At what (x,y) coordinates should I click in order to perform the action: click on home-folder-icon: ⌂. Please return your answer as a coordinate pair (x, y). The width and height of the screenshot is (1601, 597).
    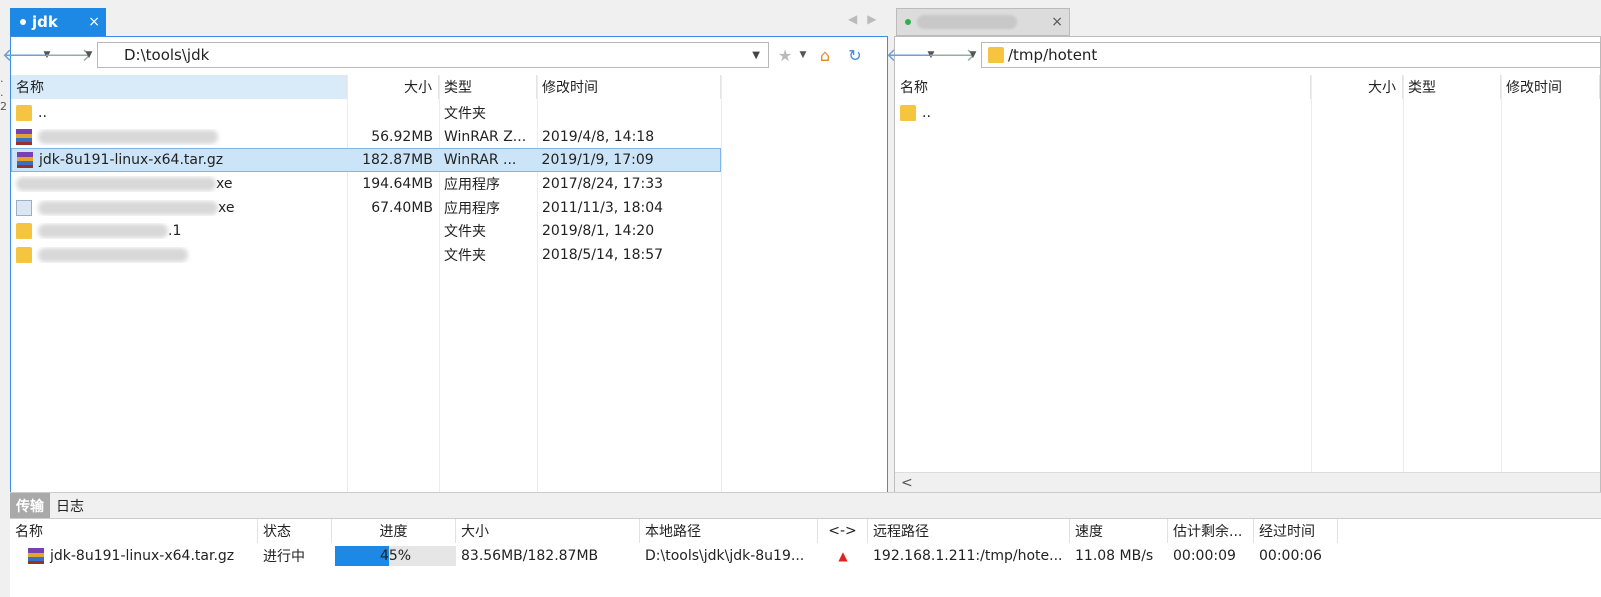
    Looking at the image, I should click on (825, 55).